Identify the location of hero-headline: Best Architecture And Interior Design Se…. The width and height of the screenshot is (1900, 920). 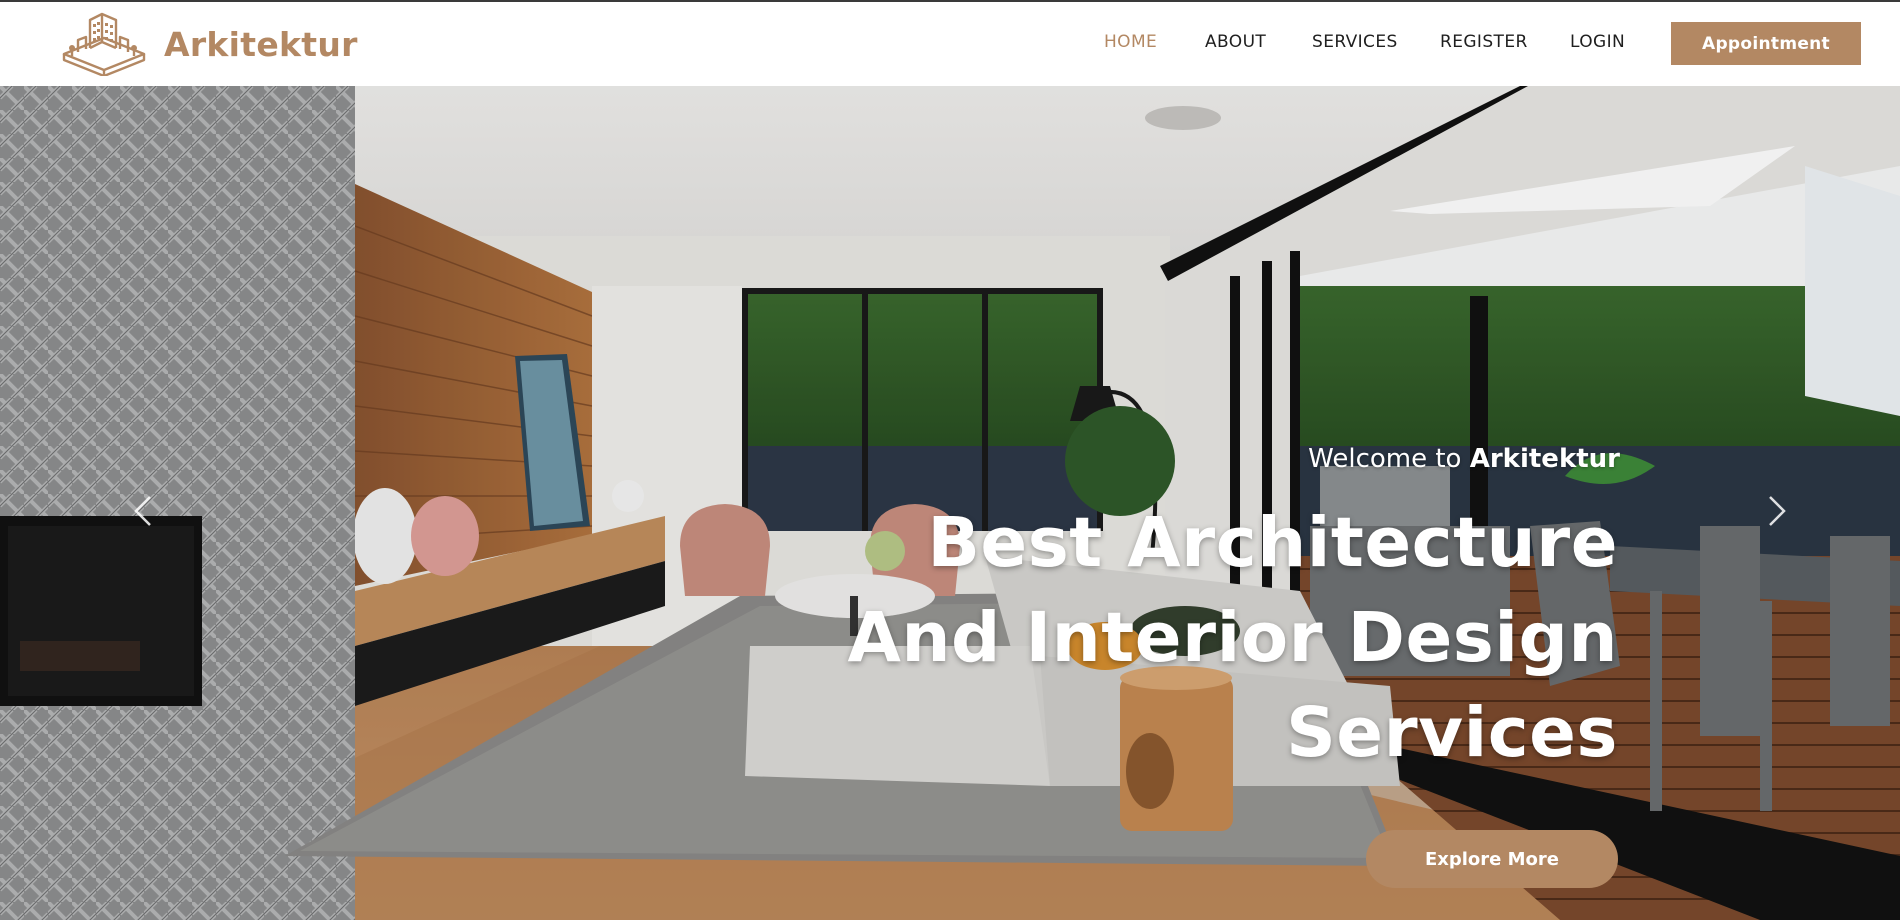
(1233, 638).